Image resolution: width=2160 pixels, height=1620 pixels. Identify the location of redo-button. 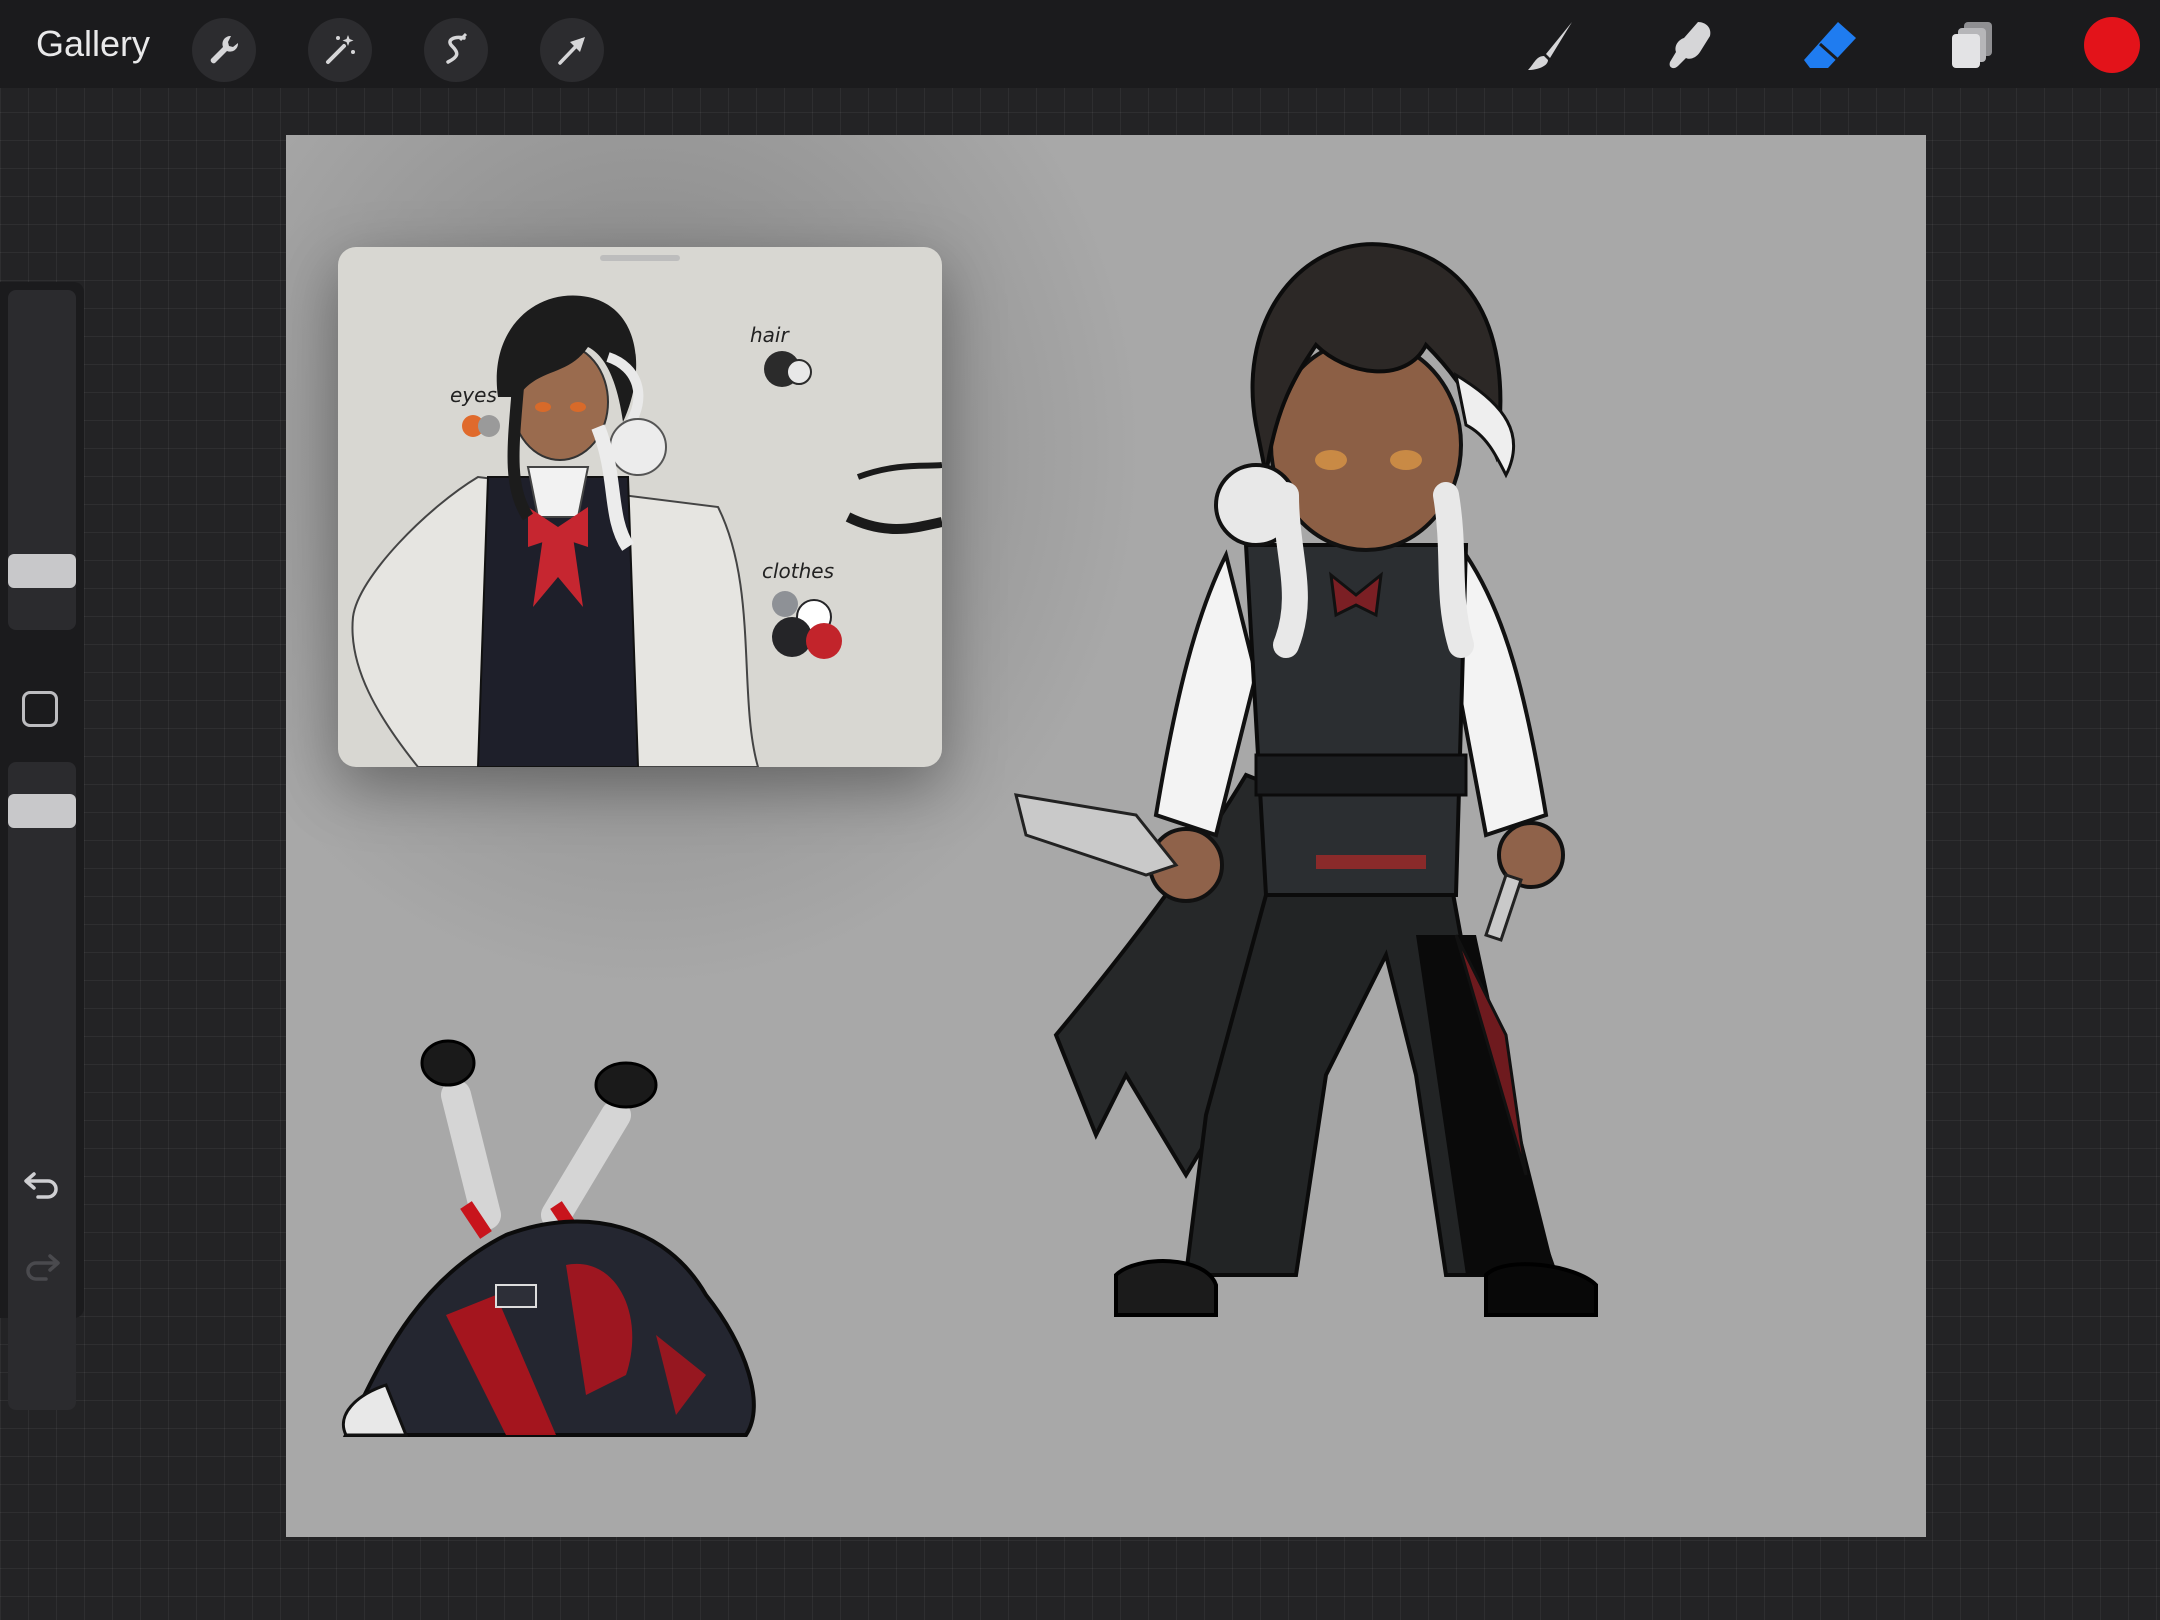
(42, 1266).